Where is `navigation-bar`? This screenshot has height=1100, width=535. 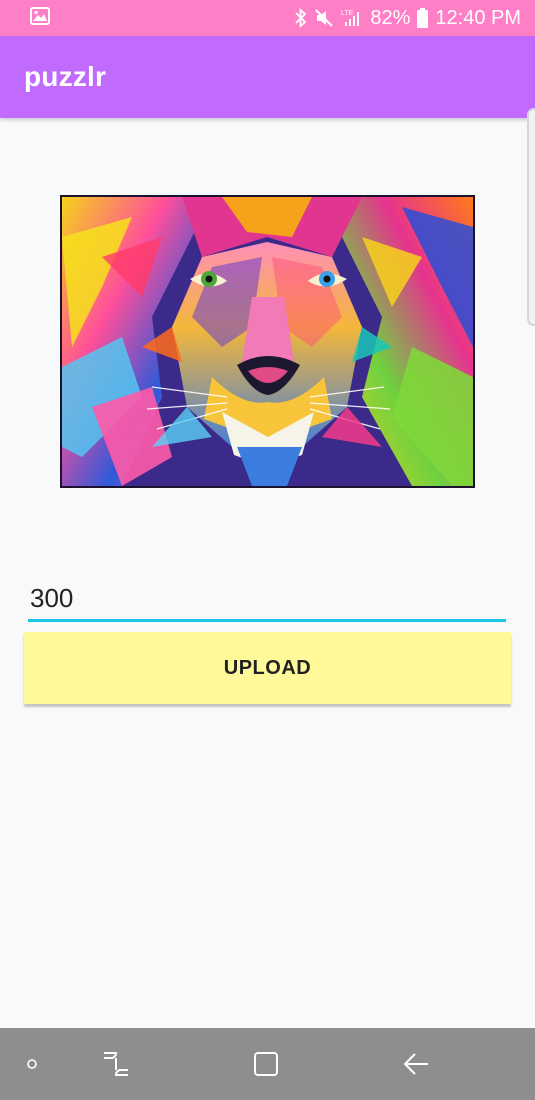
navigation-bar is located at coordinates (267, 1064).